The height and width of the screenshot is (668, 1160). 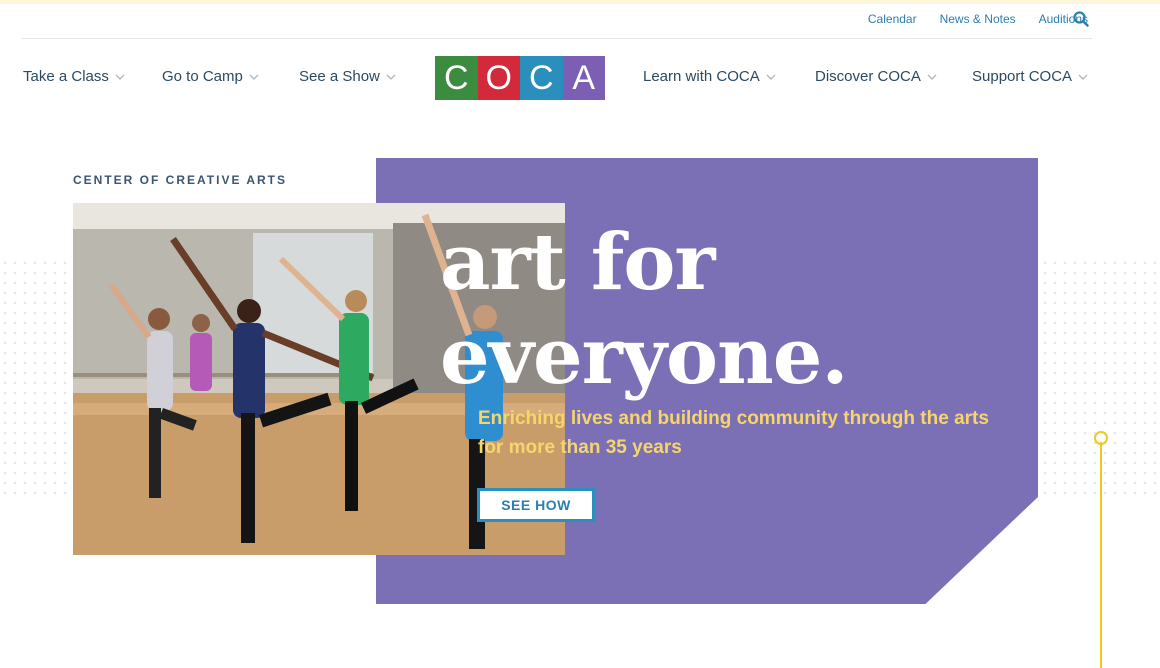 I want to click on coca-logo: C O C A, so click(x=520, y=78).